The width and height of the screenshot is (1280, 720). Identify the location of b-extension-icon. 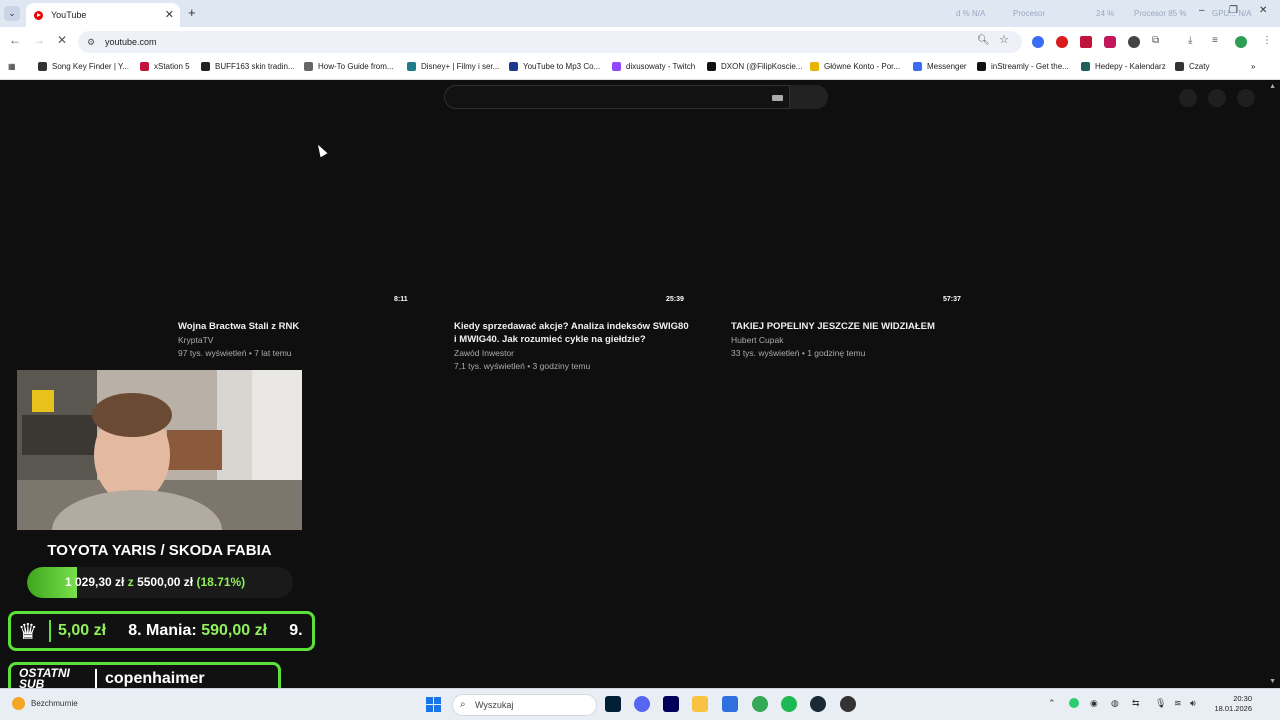
(1086, 42).